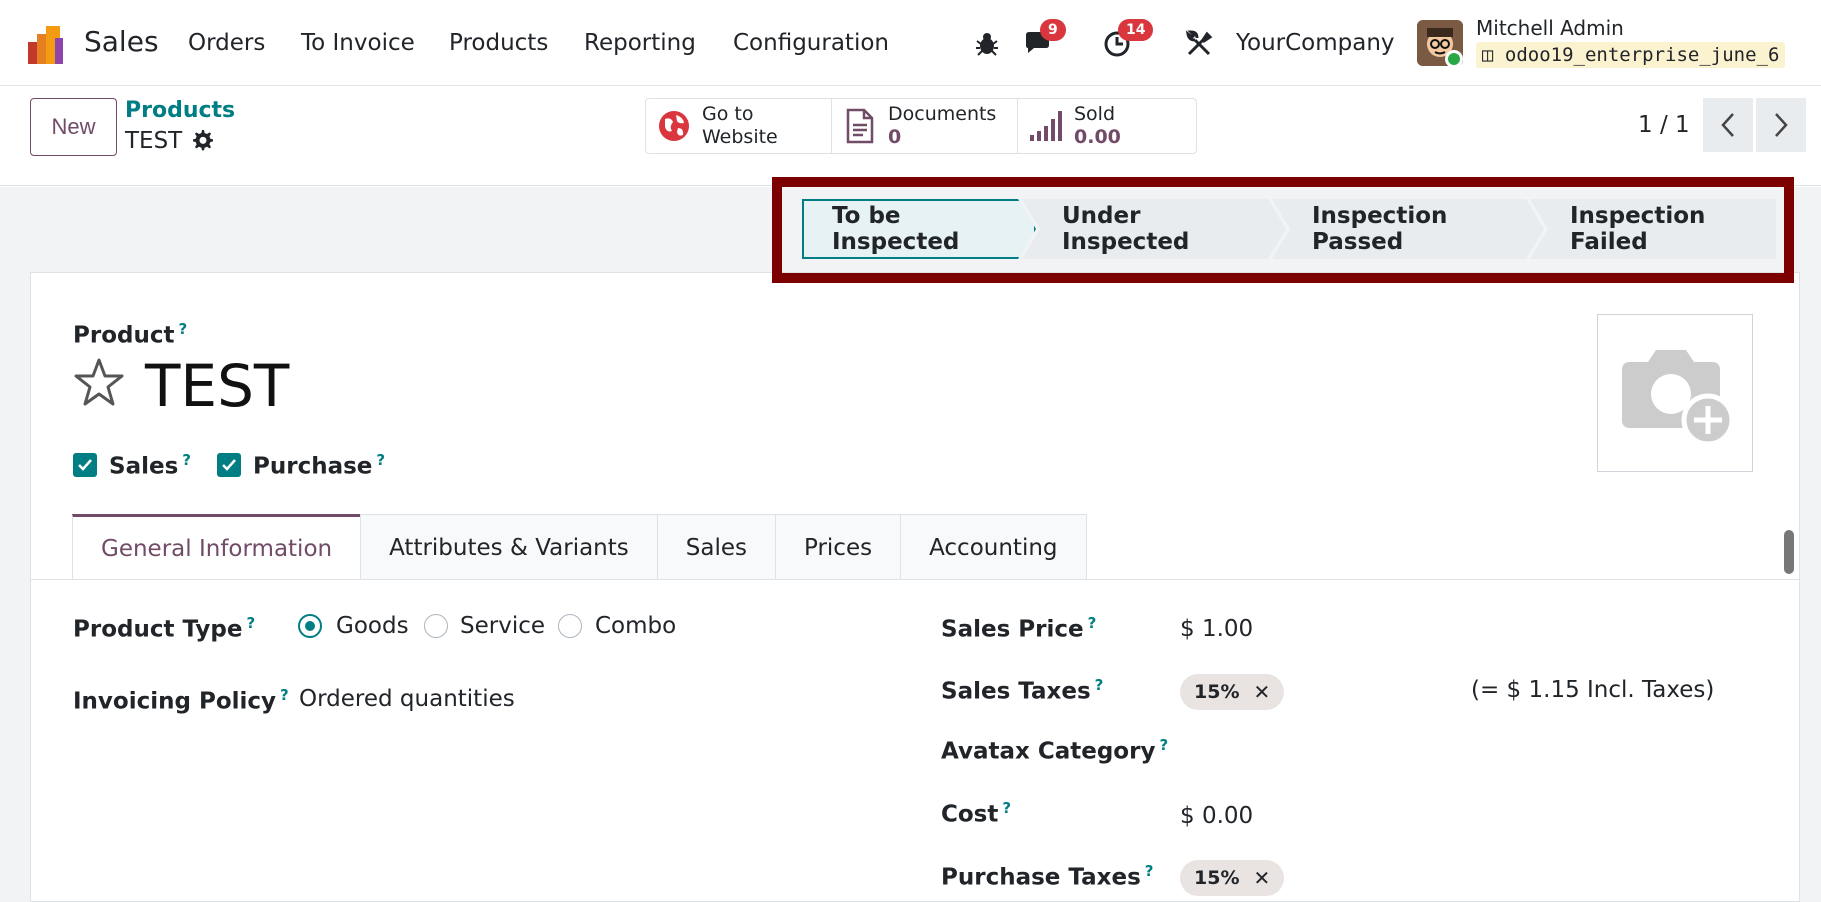  I want to click on avatax-category-label-text: Avatax Category, so click(1048, 751).